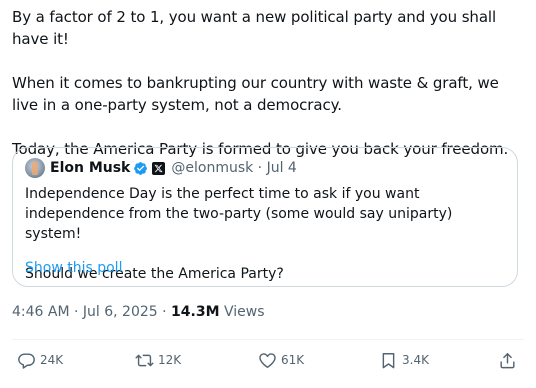  I want to click on bookmark-icon, so click(388, 360).